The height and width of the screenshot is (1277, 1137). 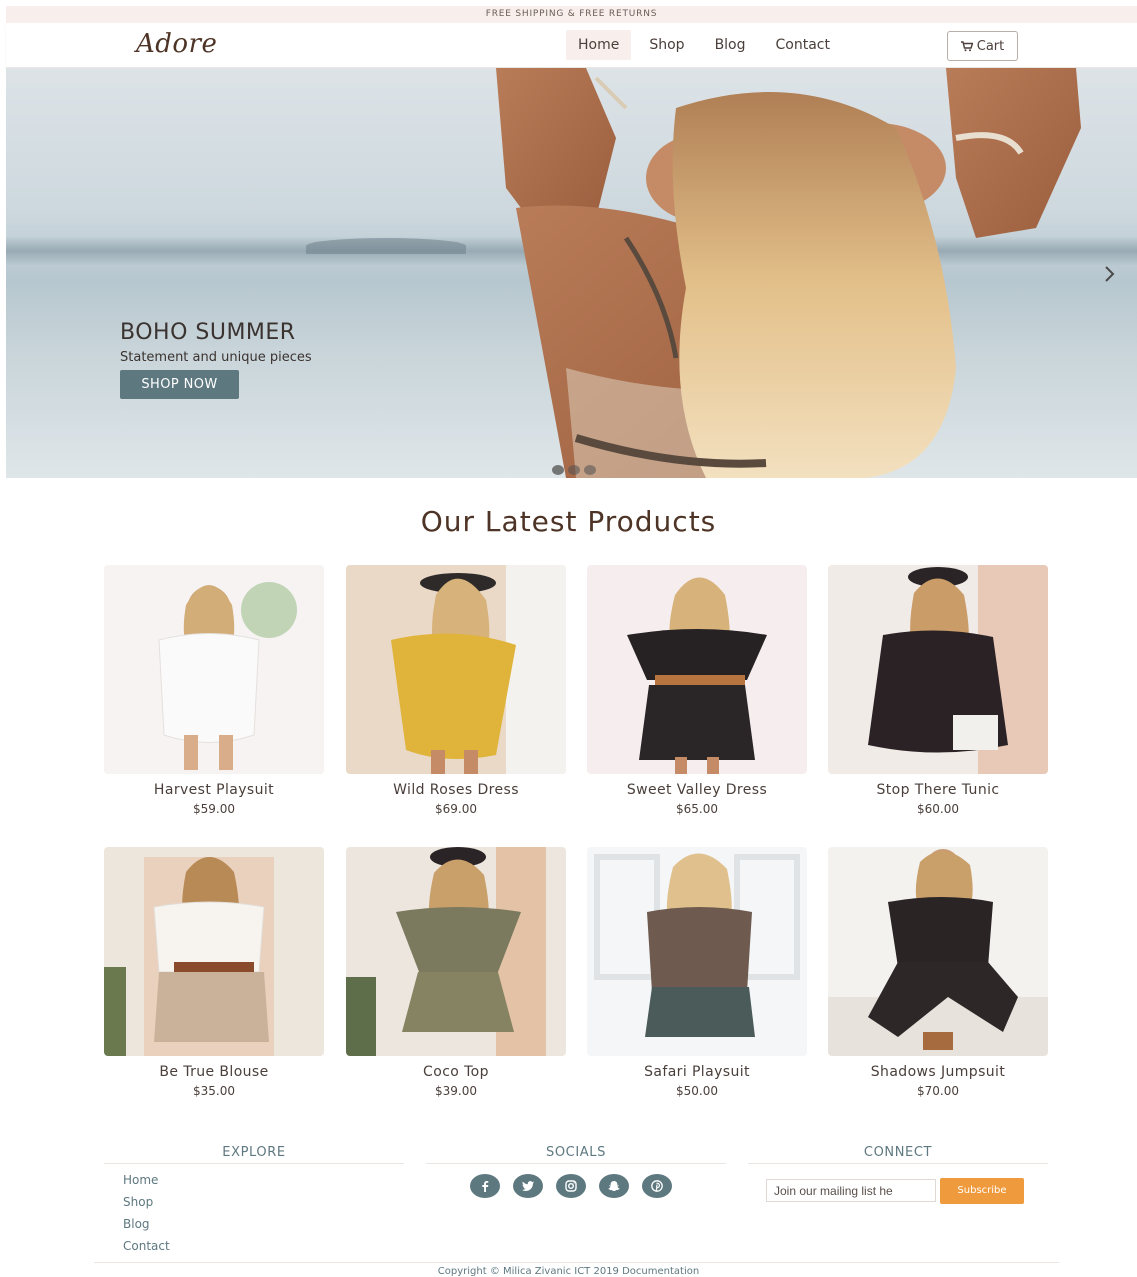 I want to click on copyright-label: Copyright © Milica Zivanic ICT 2019, so click(x=528, y=1271).